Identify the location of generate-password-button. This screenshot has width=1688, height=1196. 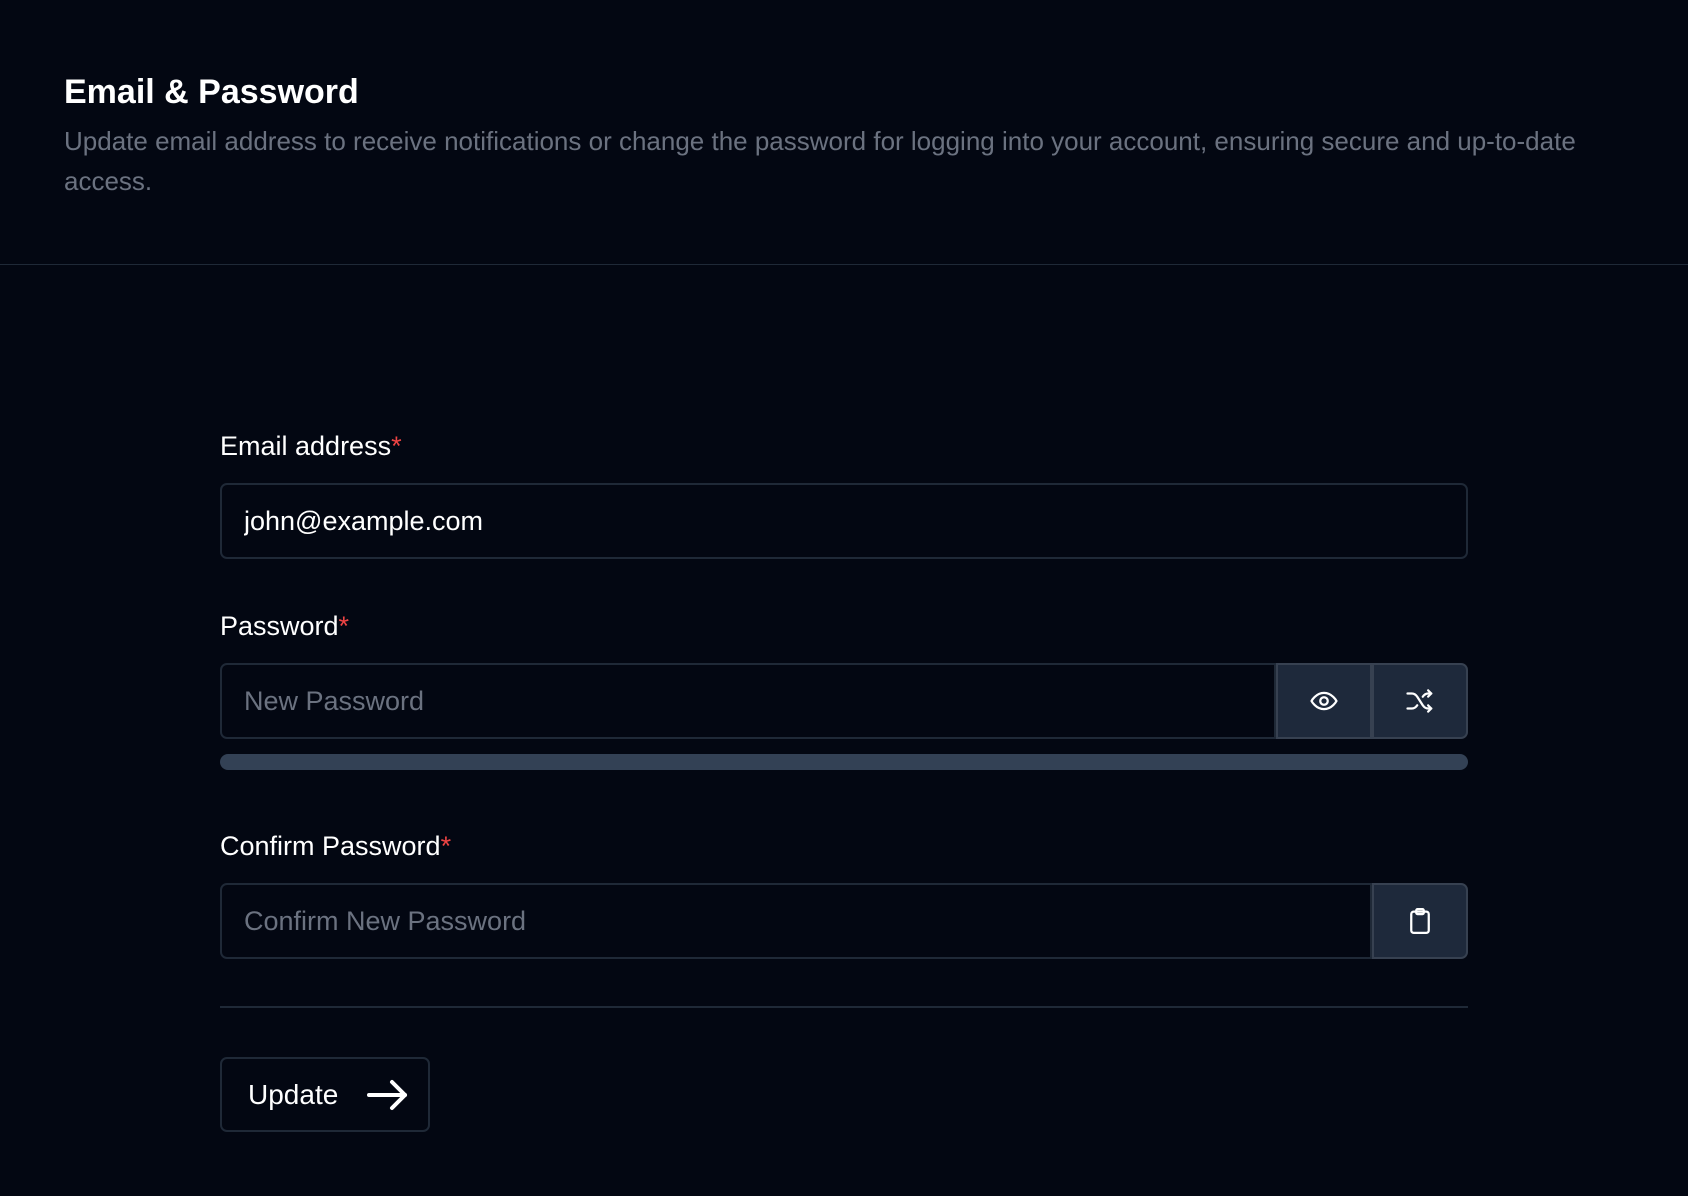
(1420, 701).